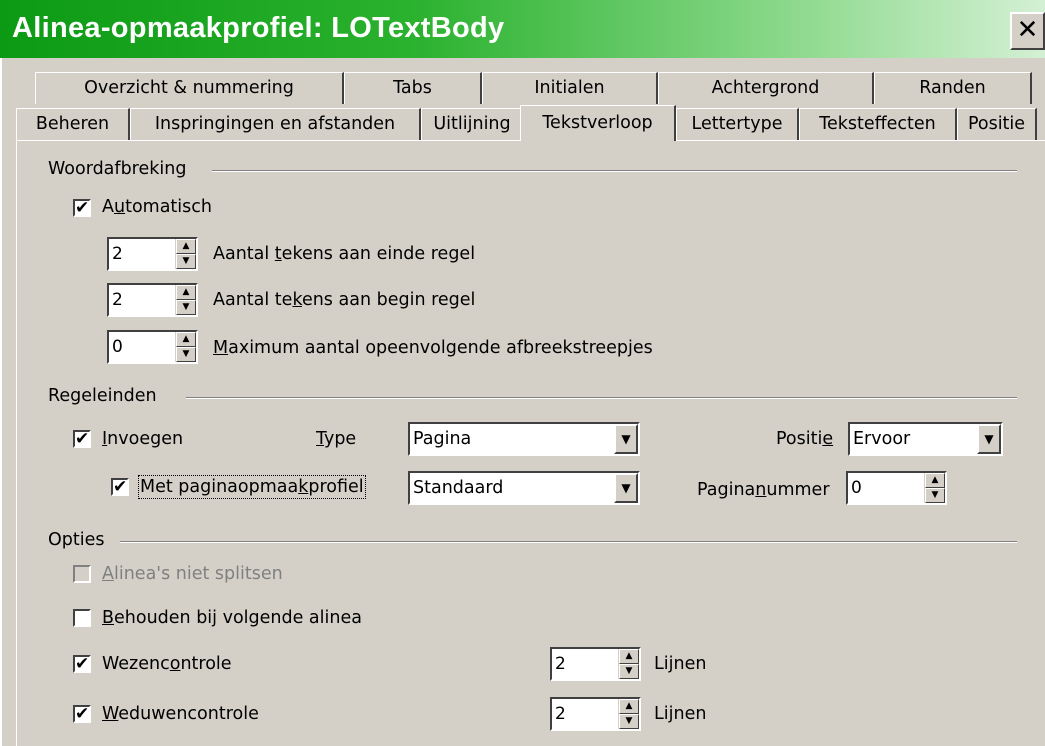 This screenshot has height=746, width=1045. I want to click on page-style-select-value: Standaard, so click(458, 488).